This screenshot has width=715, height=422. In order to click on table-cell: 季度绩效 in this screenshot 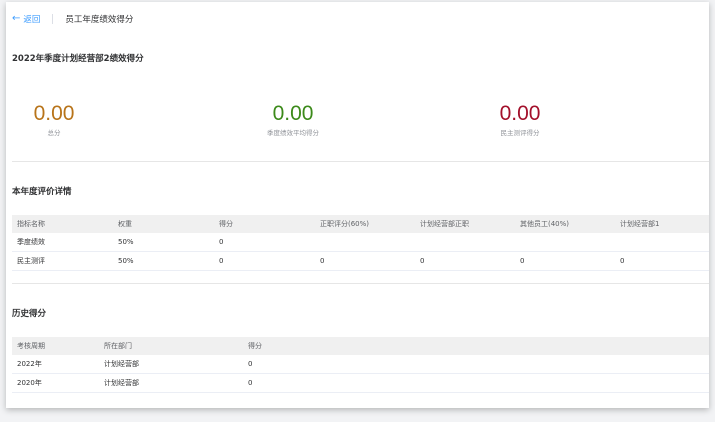, I will do `click(31, 242)`.